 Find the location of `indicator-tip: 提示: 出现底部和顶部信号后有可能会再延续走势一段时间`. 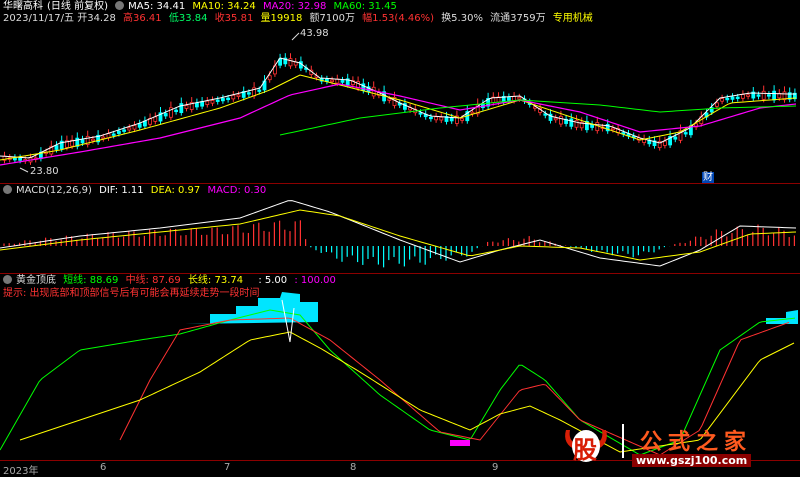

indicator-tip: 提示: 出现底部和顶部信号后有可能会再延续走势一段时间 is located at coordinates (131, 293).